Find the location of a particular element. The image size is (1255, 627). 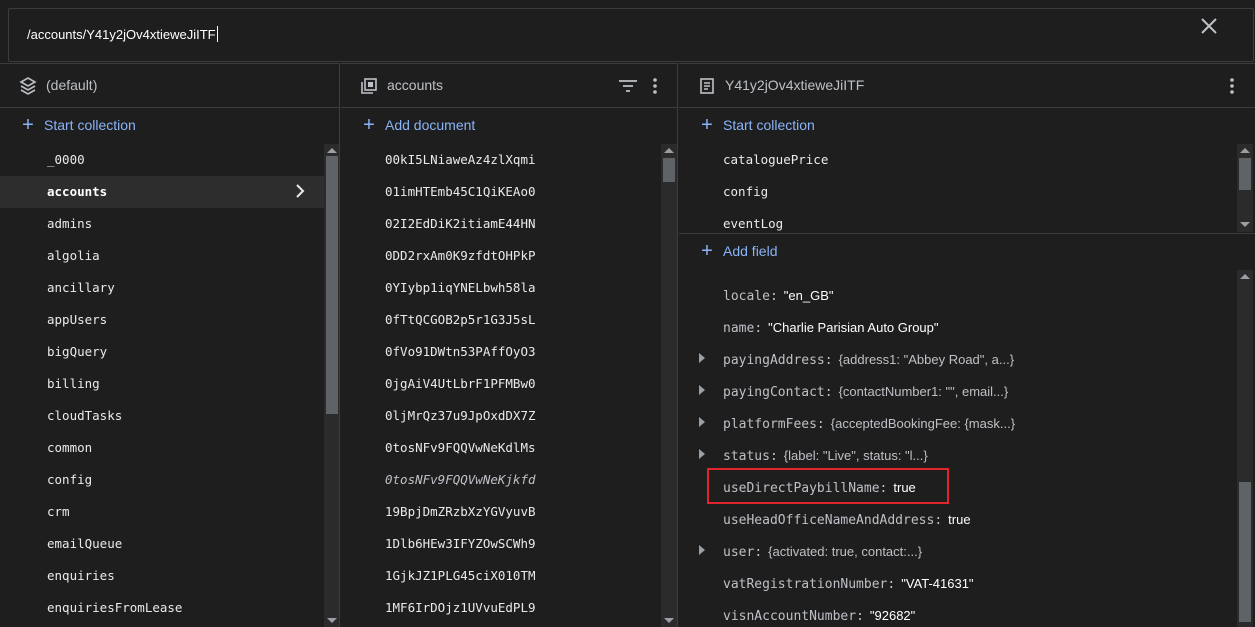

root-scrollbar is located at coordinates (331, 385).